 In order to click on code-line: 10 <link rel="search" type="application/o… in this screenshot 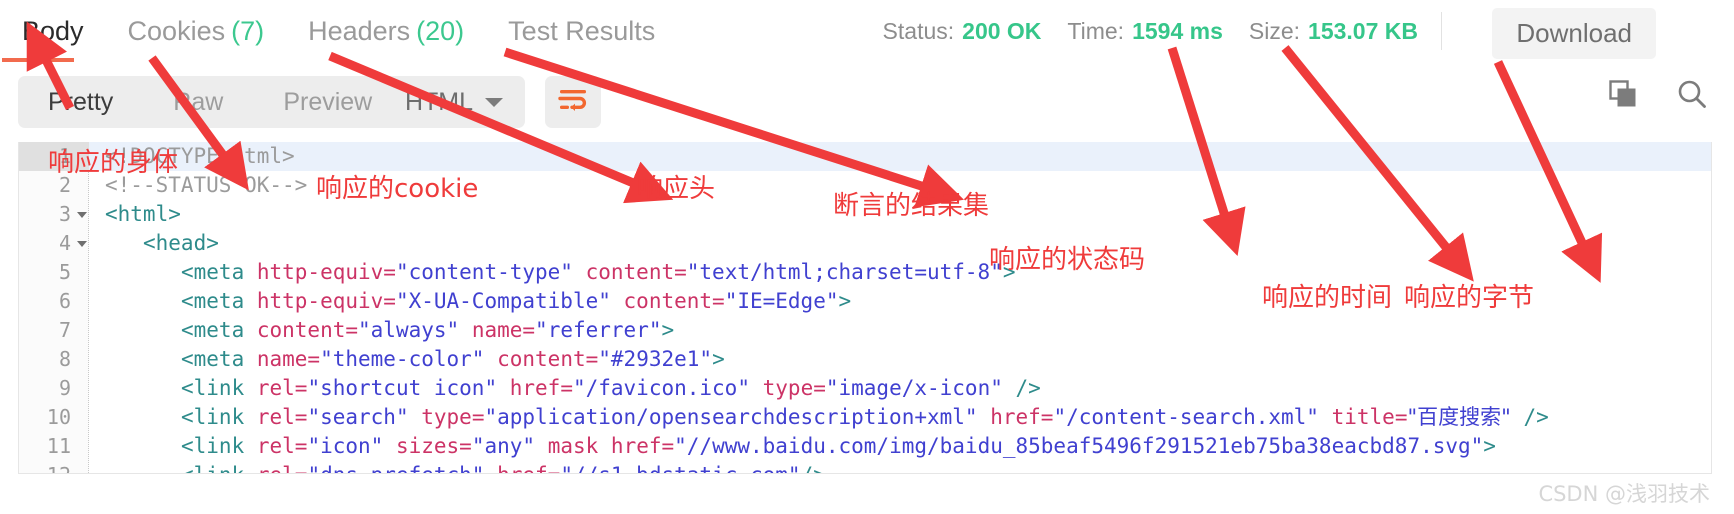, I will do `click(865, 417)`.